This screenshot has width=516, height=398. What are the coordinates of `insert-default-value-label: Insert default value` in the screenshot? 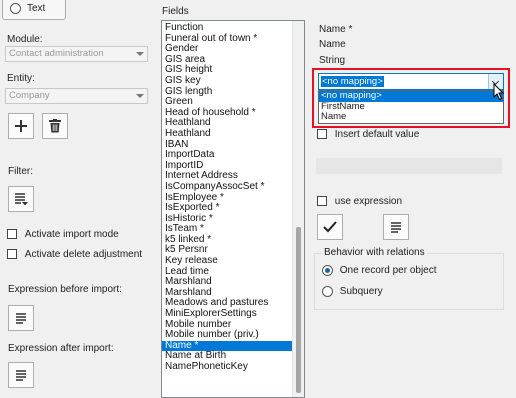 It's located at (377, 134).